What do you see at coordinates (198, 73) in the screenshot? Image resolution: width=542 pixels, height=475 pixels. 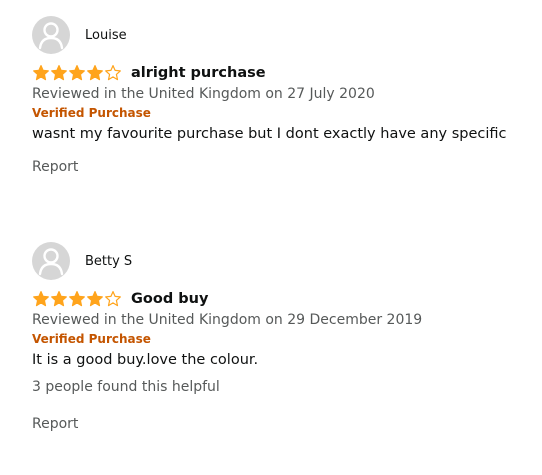 I see `review-title: alright purchase` at bounding box center [198, 73].